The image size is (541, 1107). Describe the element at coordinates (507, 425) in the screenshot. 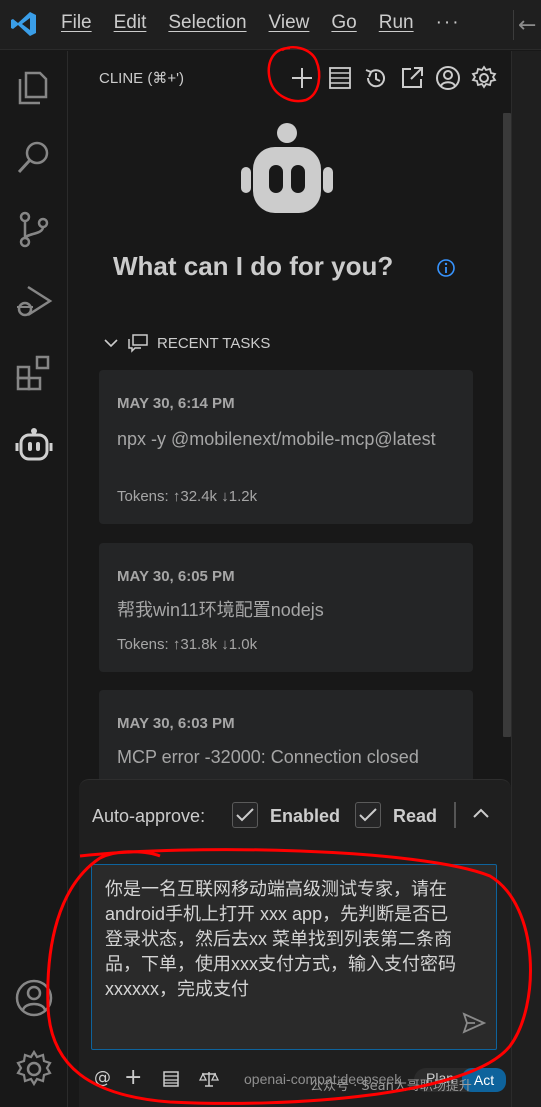

I see `scrollbar` at that location.